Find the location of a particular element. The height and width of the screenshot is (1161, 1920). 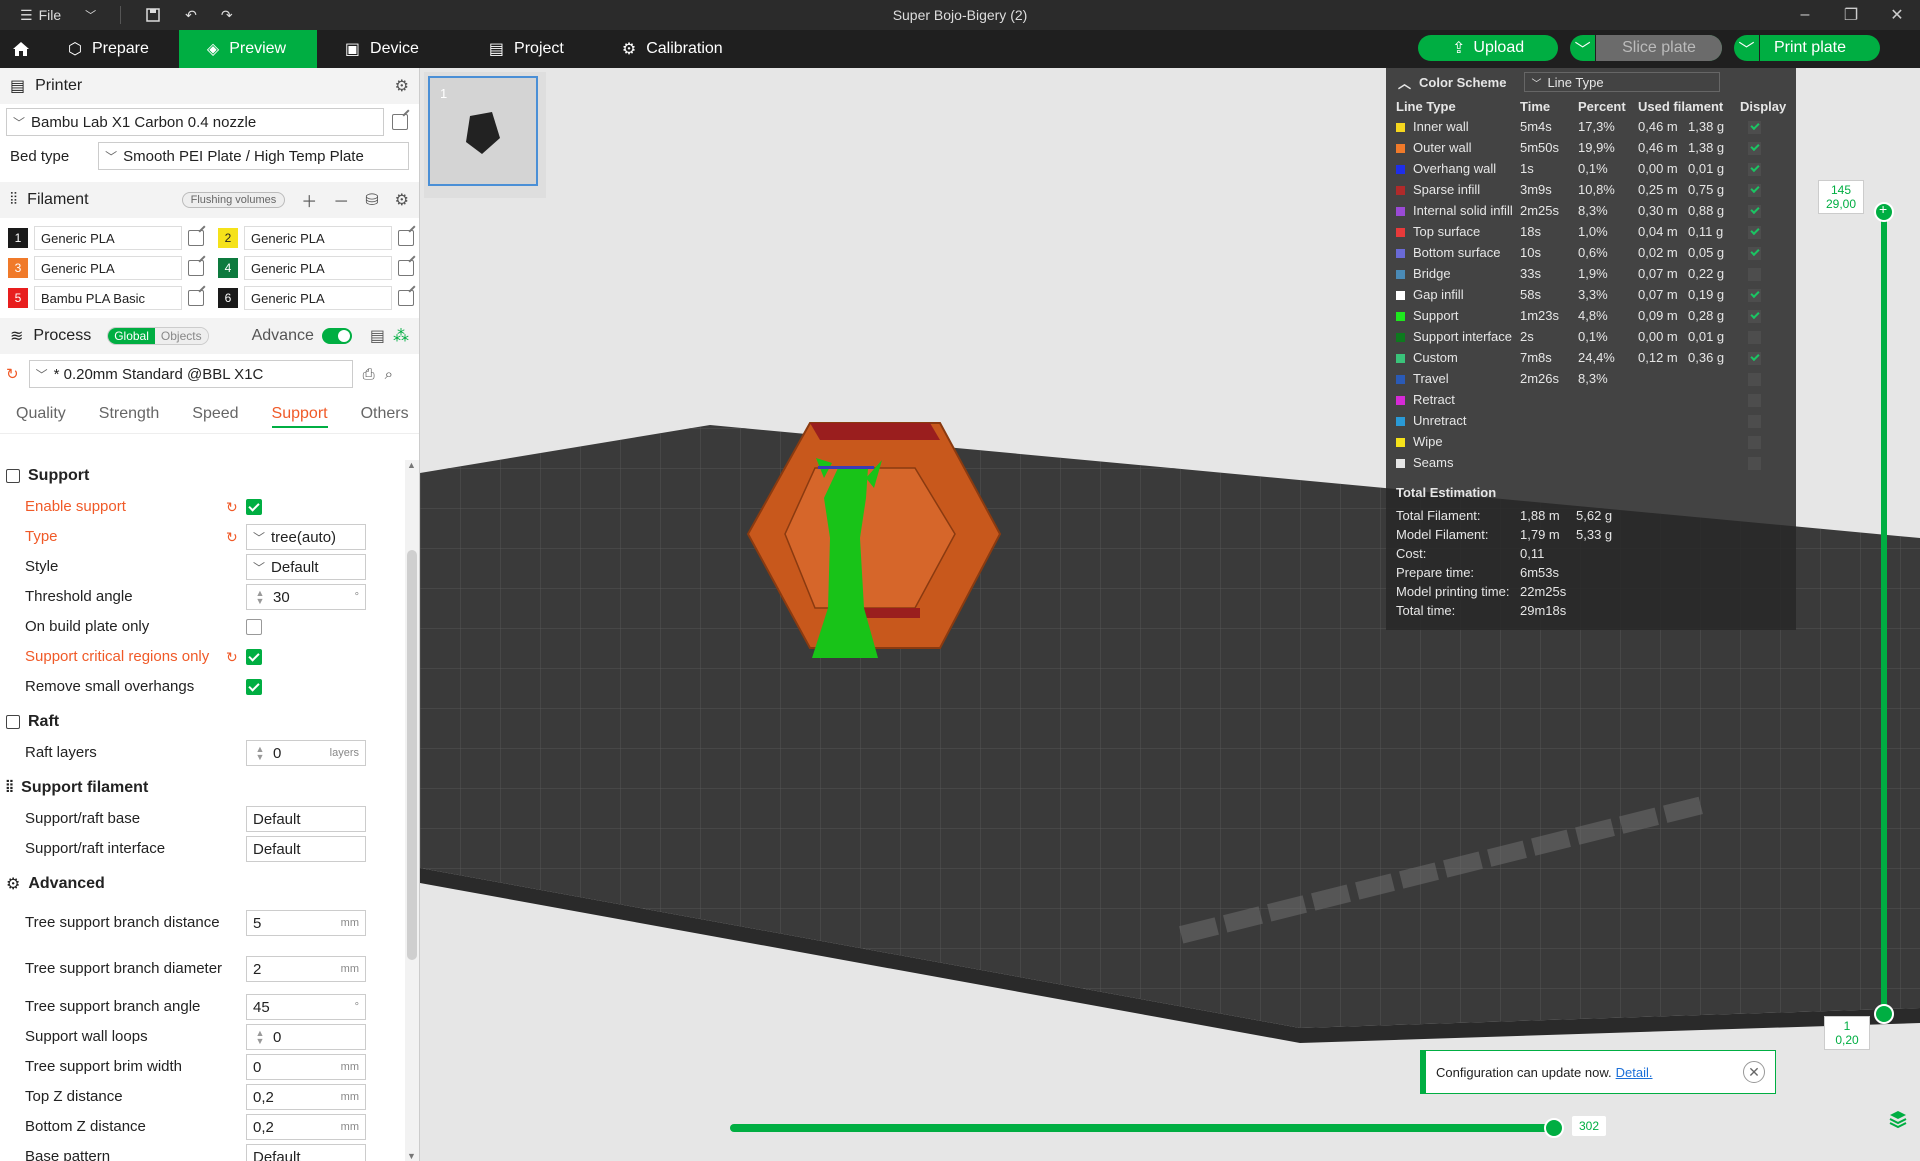

filament-item: 3 Generic PLA is located at coordinates (113, 268).